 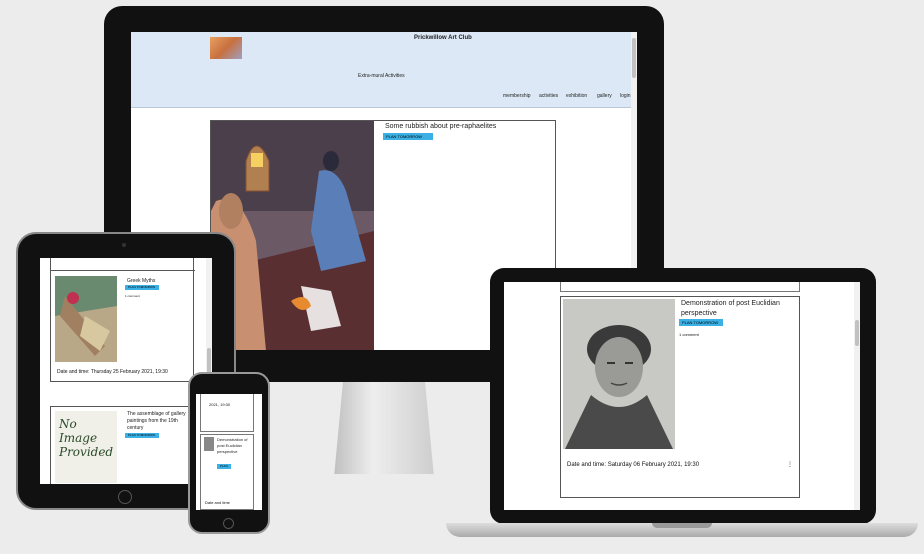 I want to click on phone-post-tag: PLAN, so click(x=224, y=466).